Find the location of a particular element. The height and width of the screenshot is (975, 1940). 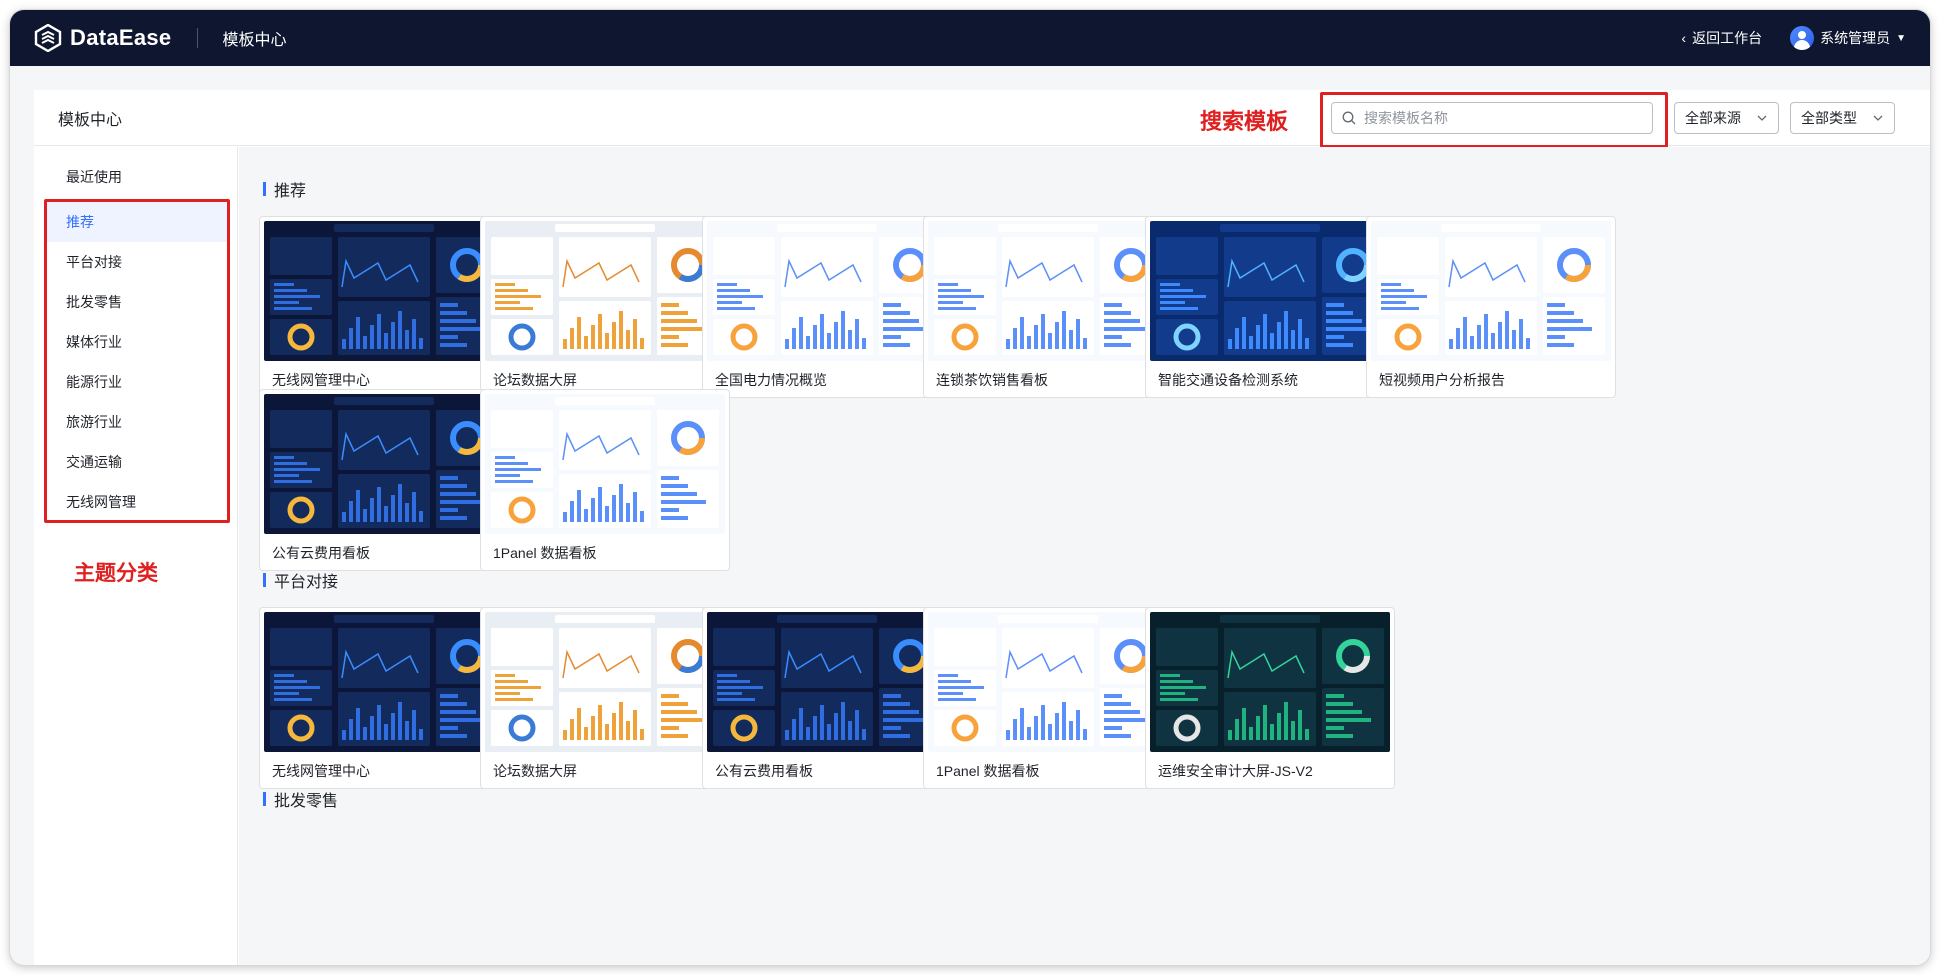

section-title-text: 推荐 is located at coordinates (290, 191).